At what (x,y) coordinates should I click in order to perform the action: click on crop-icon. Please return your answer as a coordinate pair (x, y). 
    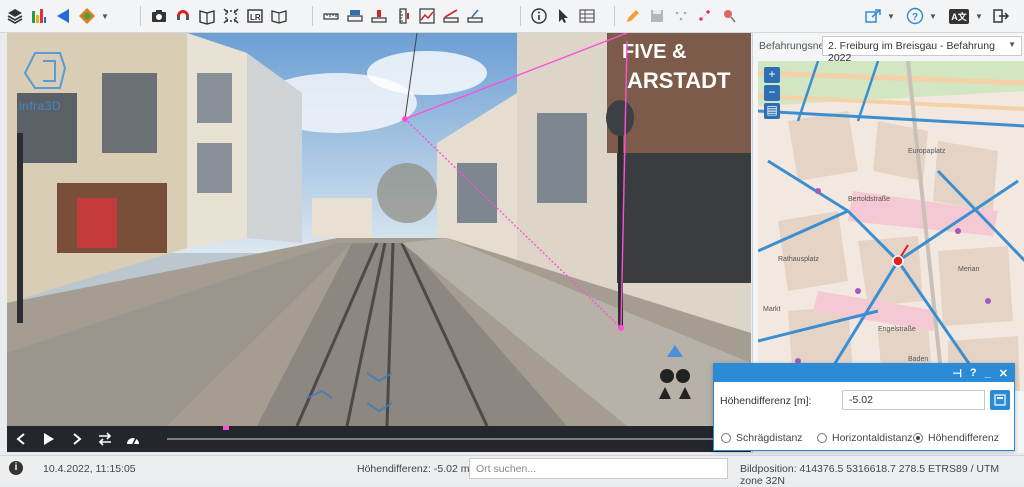
    Looking at the image, I should click on (231, 16).